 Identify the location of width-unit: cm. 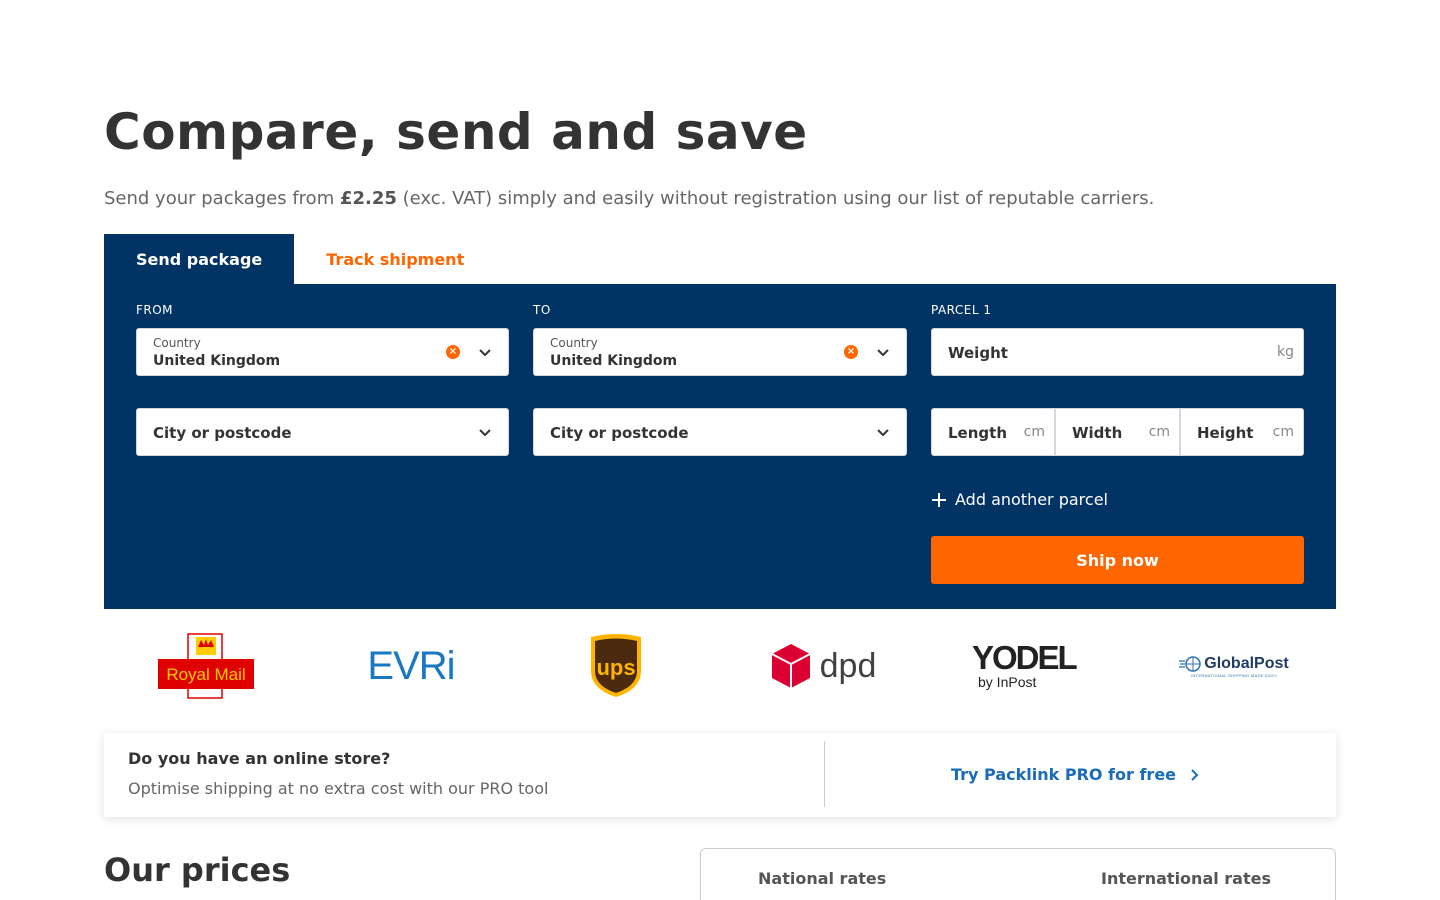
(1159, 432).